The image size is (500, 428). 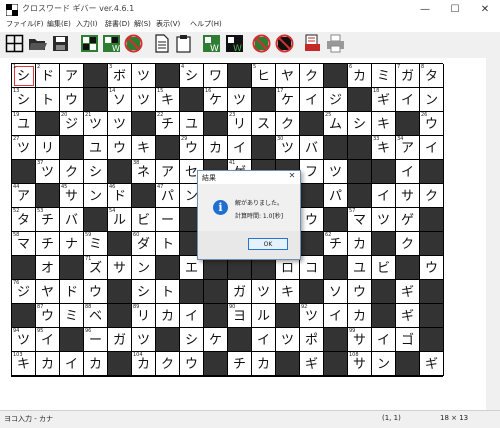 What do you see at coordinates (60, 43) in the screenshot?
I see `save-icon` at bounding box center [60, 43].